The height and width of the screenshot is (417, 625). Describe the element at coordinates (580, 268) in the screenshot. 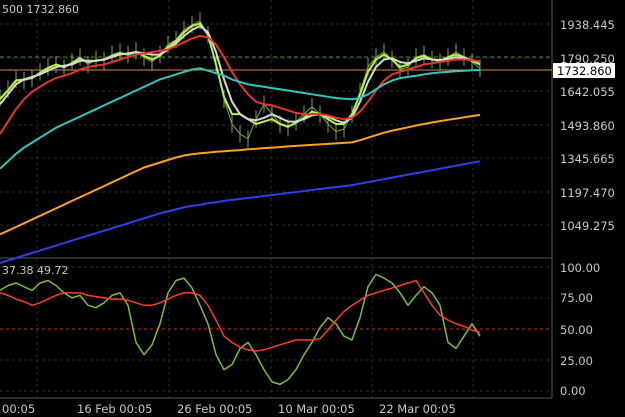

I see `osc-tick-label: 100.00` at that location.